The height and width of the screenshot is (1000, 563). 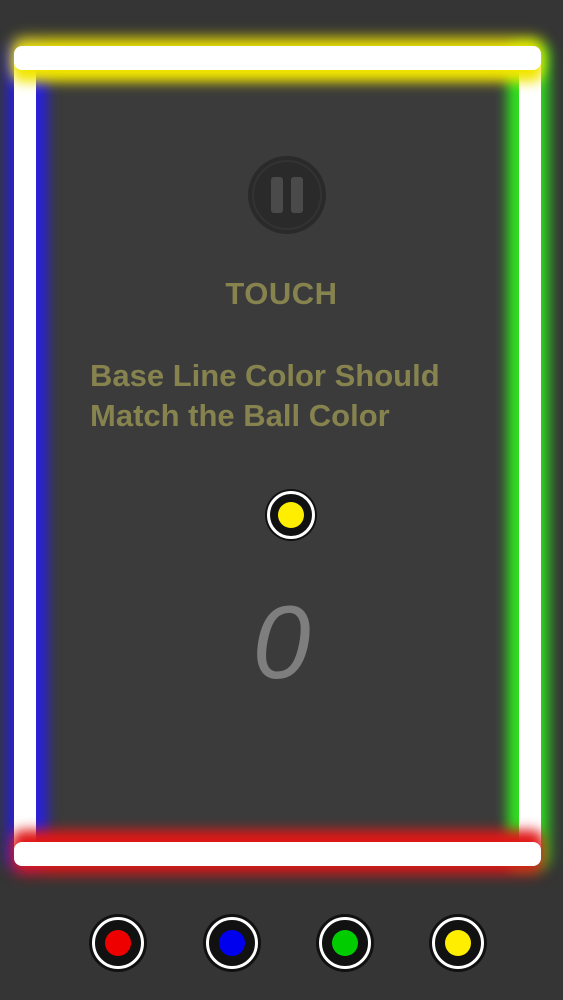 I want to click on wall-top-yellow, so click(x=277, y=58).